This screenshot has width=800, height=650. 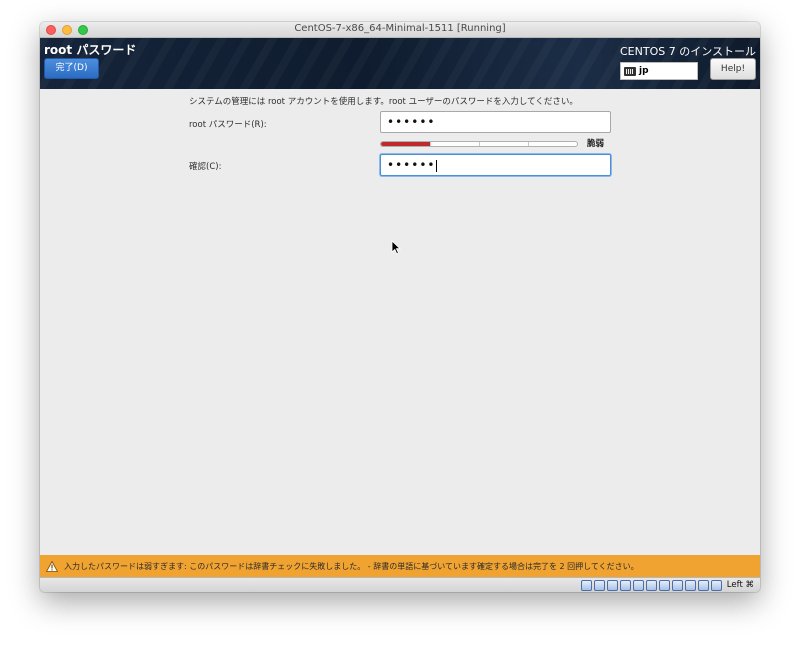 I want to click on recording-icon, so click(x=677, y=585).